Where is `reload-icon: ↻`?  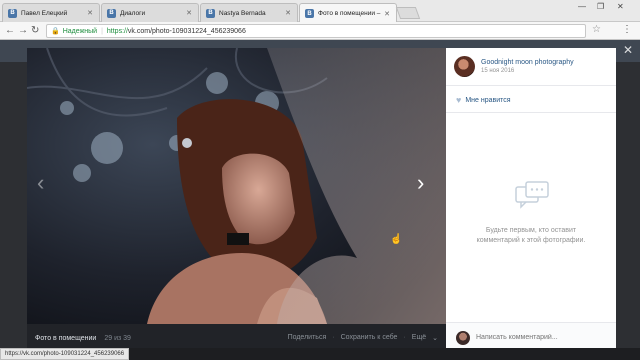 reload-icon: ↻ is located at coordinates (35, 30).